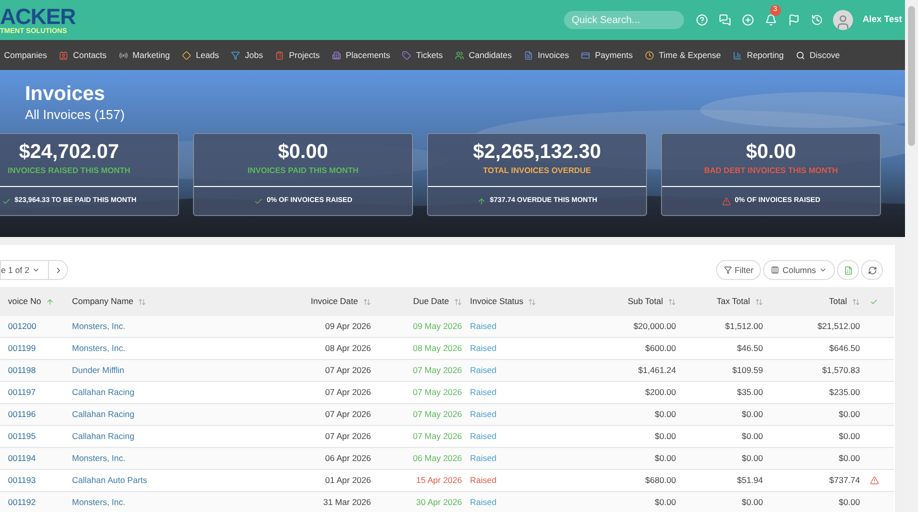 Image resolution: width=918 pixels, height=512 pixels. Describe the element at coordinates (825, 55) in the screenshot. I see `nav-item: Discove` at that location.